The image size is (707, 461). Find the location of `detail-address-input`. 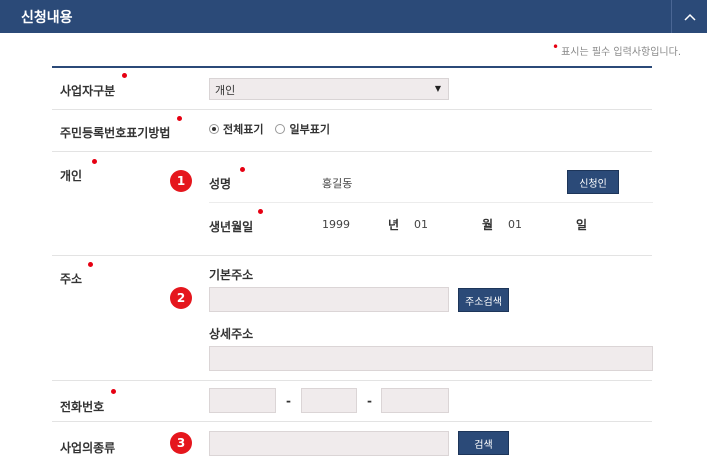

detail-address-input is located at coordinates (431, 358).